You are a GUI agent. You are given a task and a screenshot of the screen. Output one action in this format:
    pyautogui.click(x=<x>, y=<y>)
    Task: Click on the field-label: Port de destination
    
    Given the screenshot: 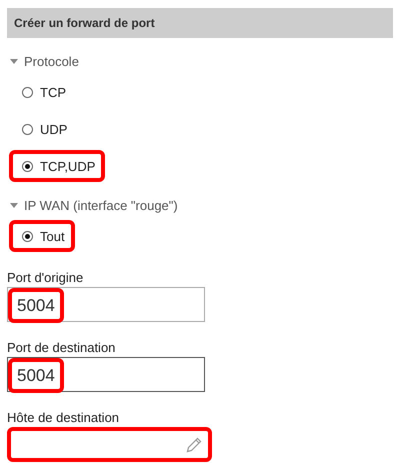 What is the action you would take?
    pyautogui.click(x=61, y=347)
    